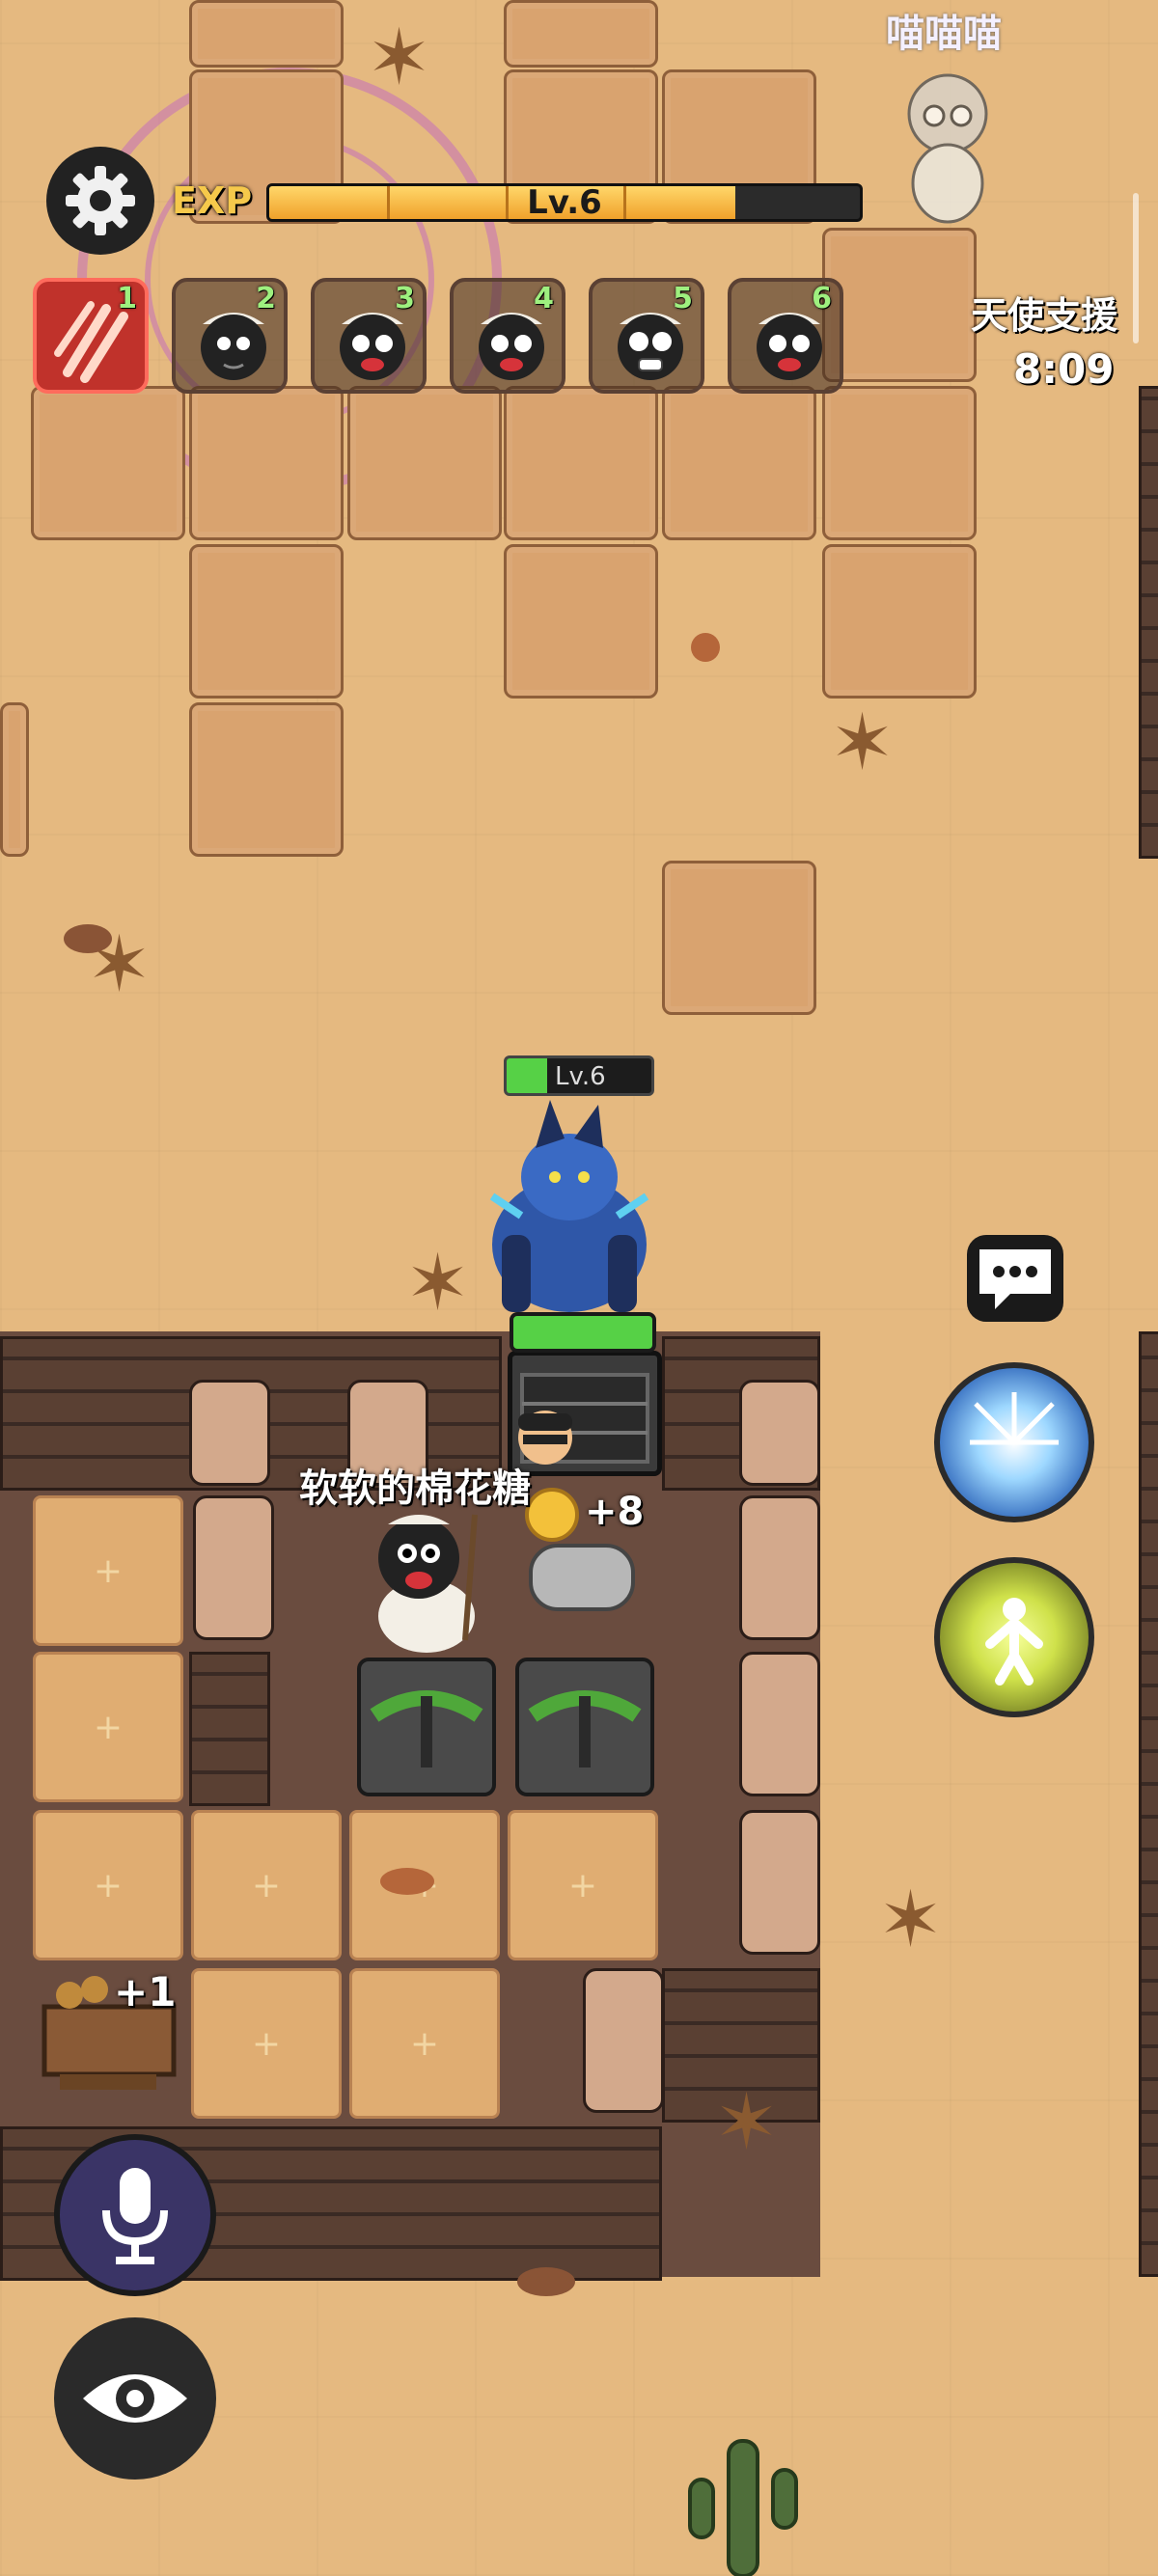 Image resolution: width=1158 pixels, height=2576 pixels. I want to click on monster-hp-fill, so click(527, 1075).